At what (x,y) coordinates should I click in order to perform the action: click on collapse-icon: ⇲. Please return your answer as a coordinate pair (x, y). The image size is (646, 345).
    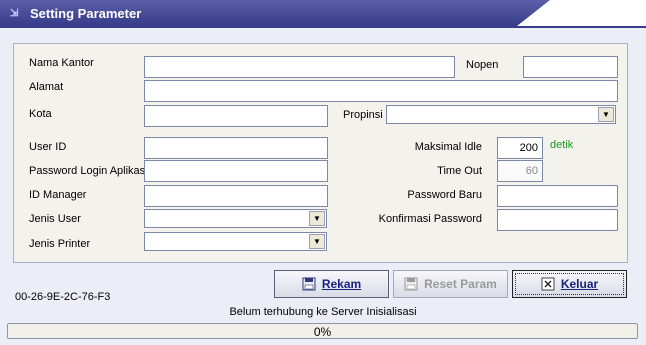
    Looking at the image, I should click on (14, 13).